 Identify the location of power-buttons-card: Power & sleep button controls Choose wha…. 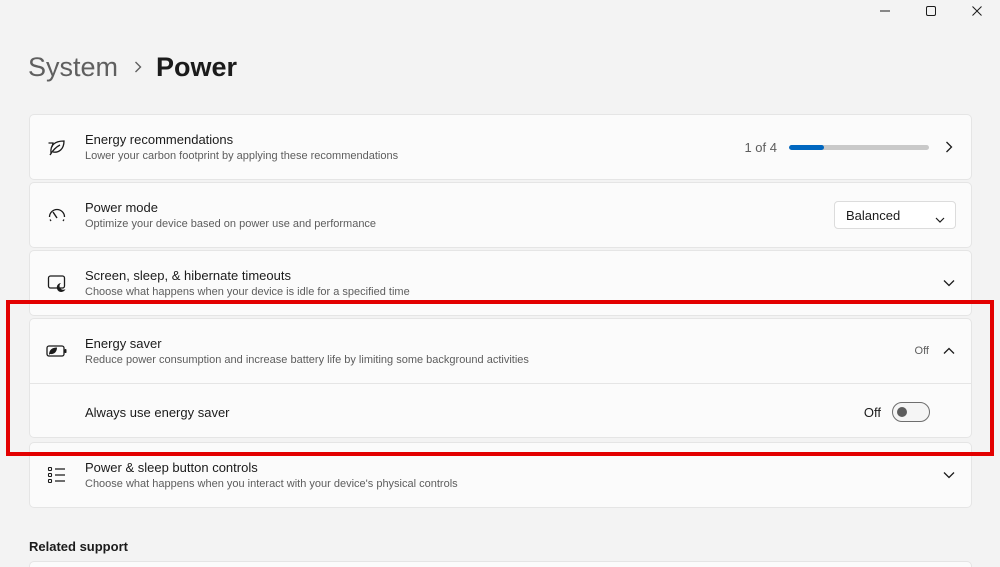
(500, 475).